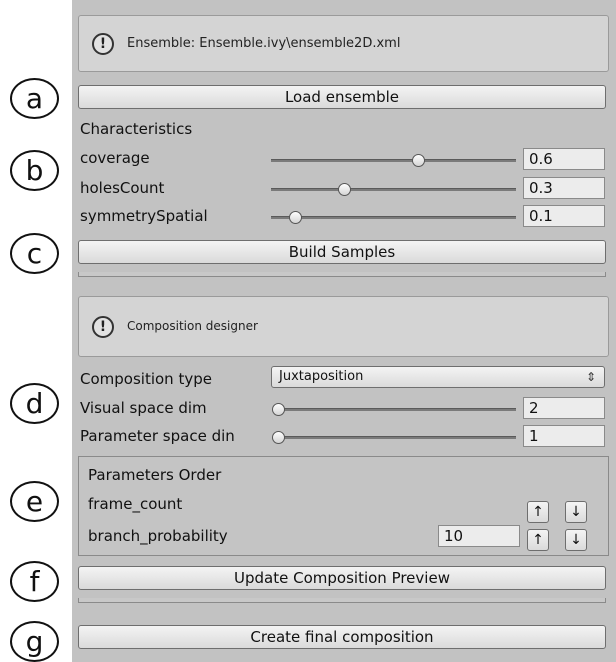 This screenshot has height=662, width=616. What do you see at coordinates (342, 252) in the screenshot?
I see `build-samples-button: Build Samples` at bounding box center [342, 252].